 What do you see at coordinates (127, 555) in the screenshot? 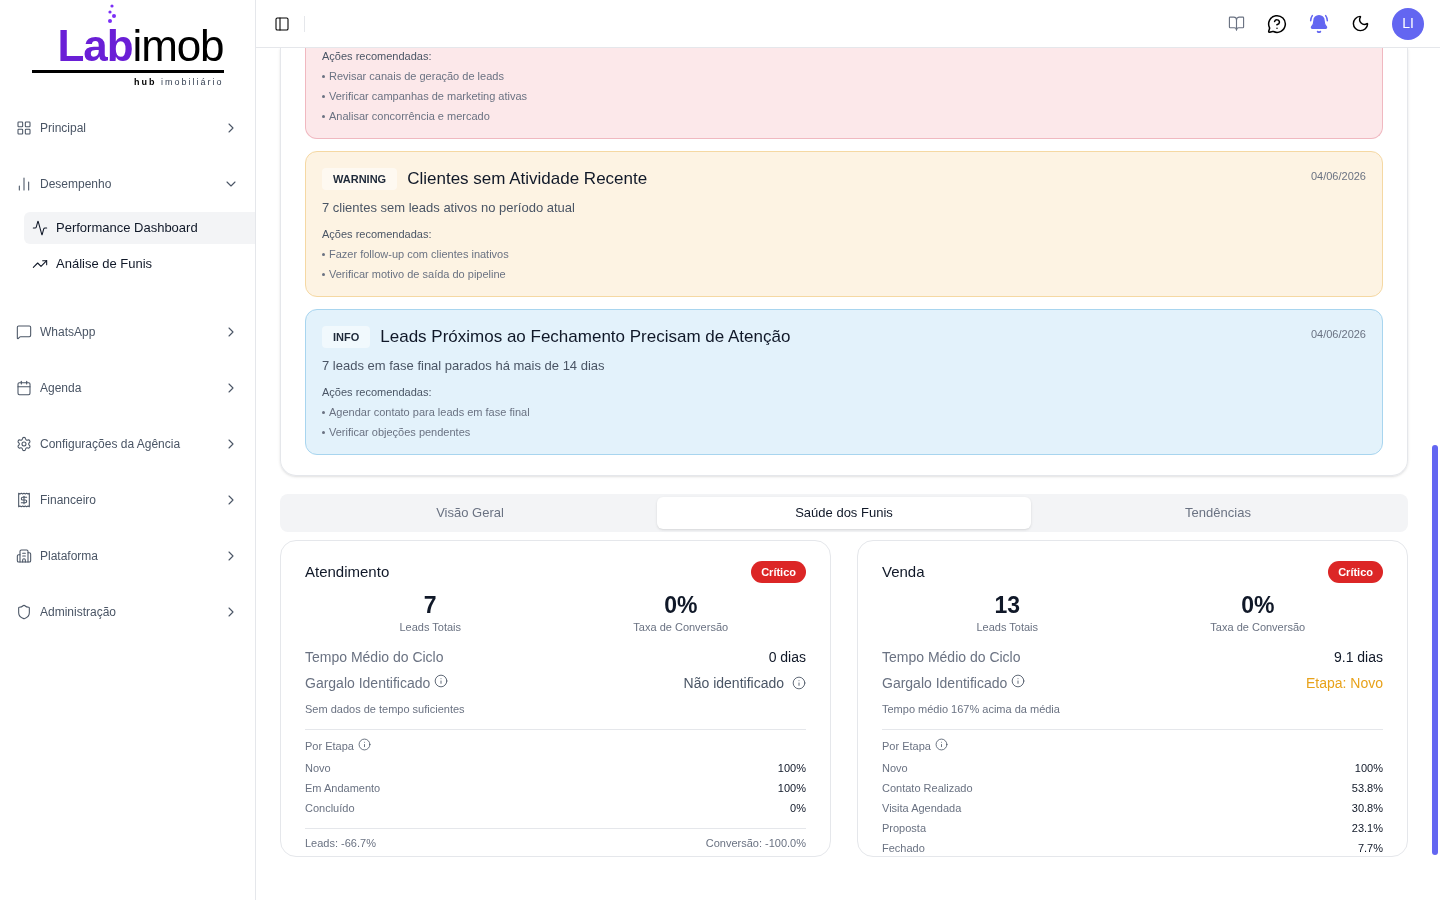
I see `sidebar-item: Plataforma` at bounding box center [127, 555].